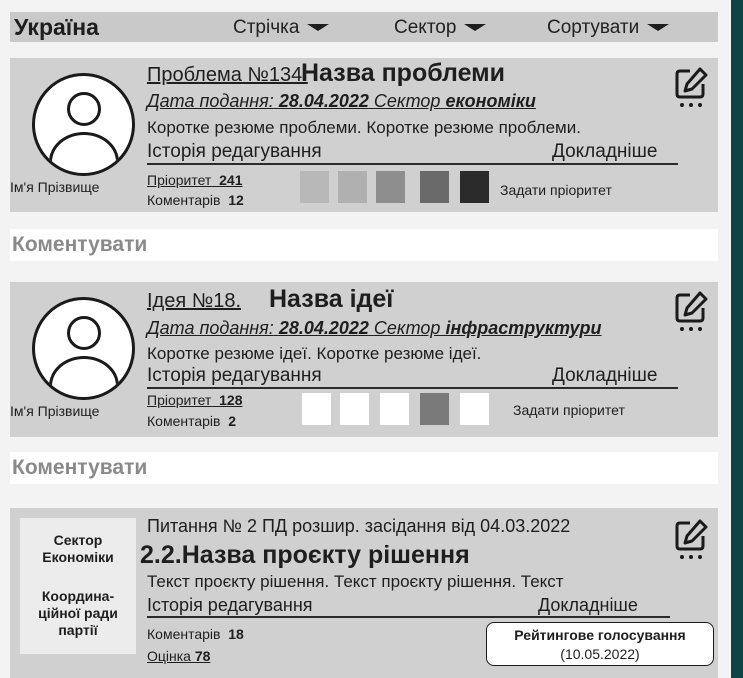  What do you see at coordinates (192, 421) in the screenshot?
I see `comments-count: Коментарів 2` at bounding box center [192, 421].